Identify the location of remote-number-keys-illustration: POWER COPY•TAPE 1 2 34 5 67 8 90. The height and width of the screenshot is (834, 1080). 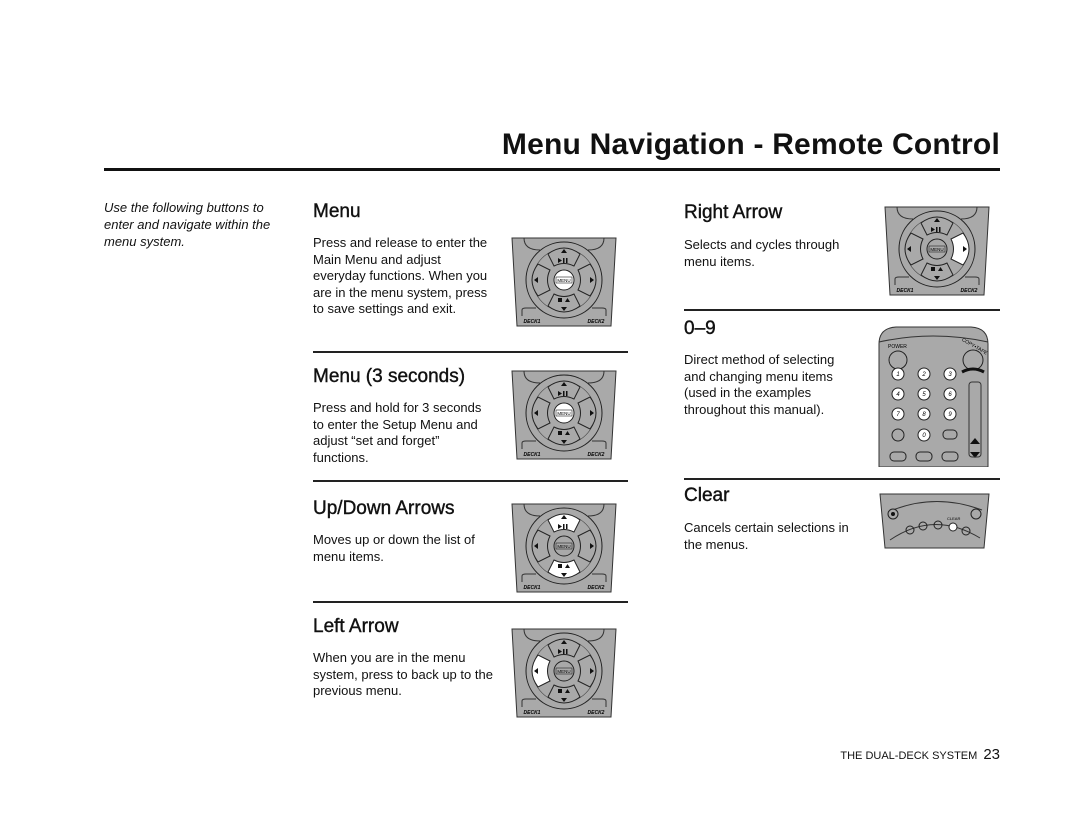
(933, 396).